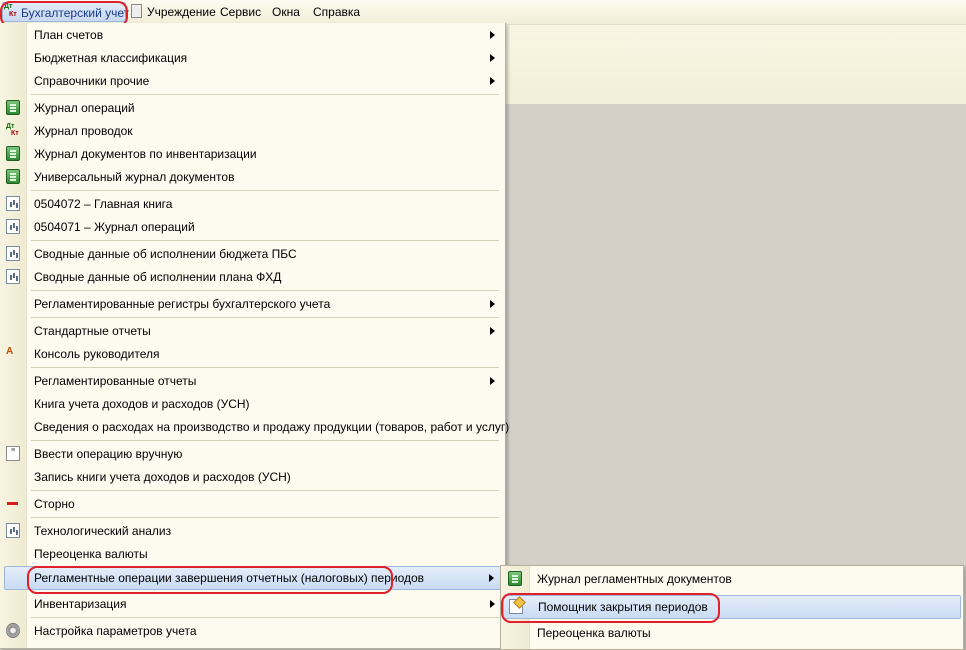 This screenshot has height=650, width=966. I want to click on menu-help-label: Справка, so click(337, 12).